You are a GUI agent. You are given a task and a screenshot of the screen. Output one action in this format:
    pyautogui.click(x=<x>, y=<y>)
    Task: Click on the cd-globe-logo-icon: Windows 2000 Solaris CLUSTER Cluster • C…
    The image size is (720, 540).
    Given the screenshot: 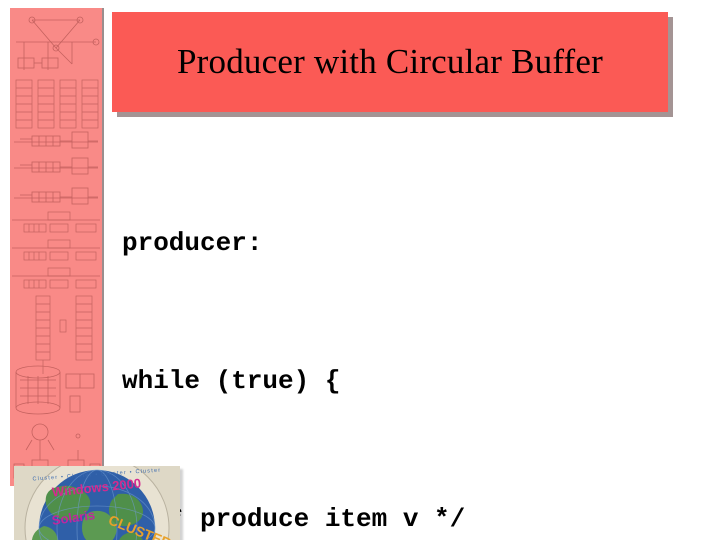 What is the action you would take?
    pyautogui.click(x=97, y=503)
    